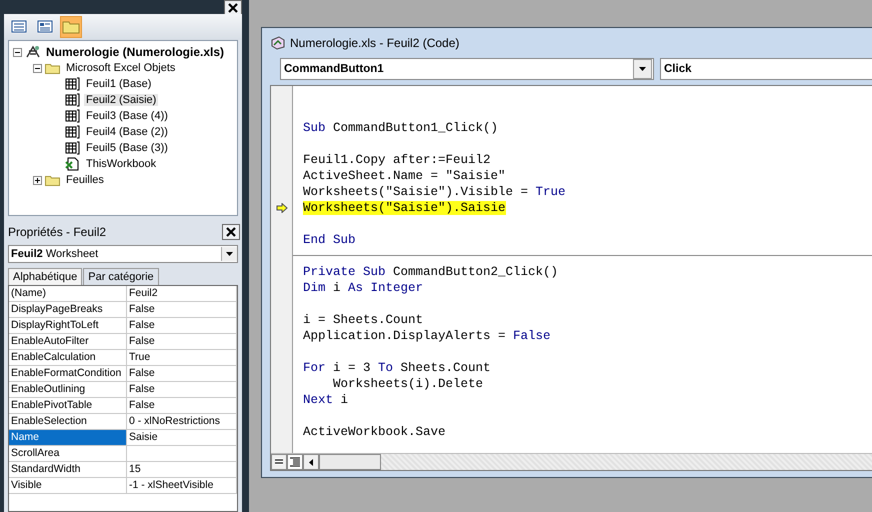 The image size is (872, 512). Describe the element at coordinates (123, 254) in the screenshot. I see `object-dropdown: Feuil2 Worksheet` at that location.